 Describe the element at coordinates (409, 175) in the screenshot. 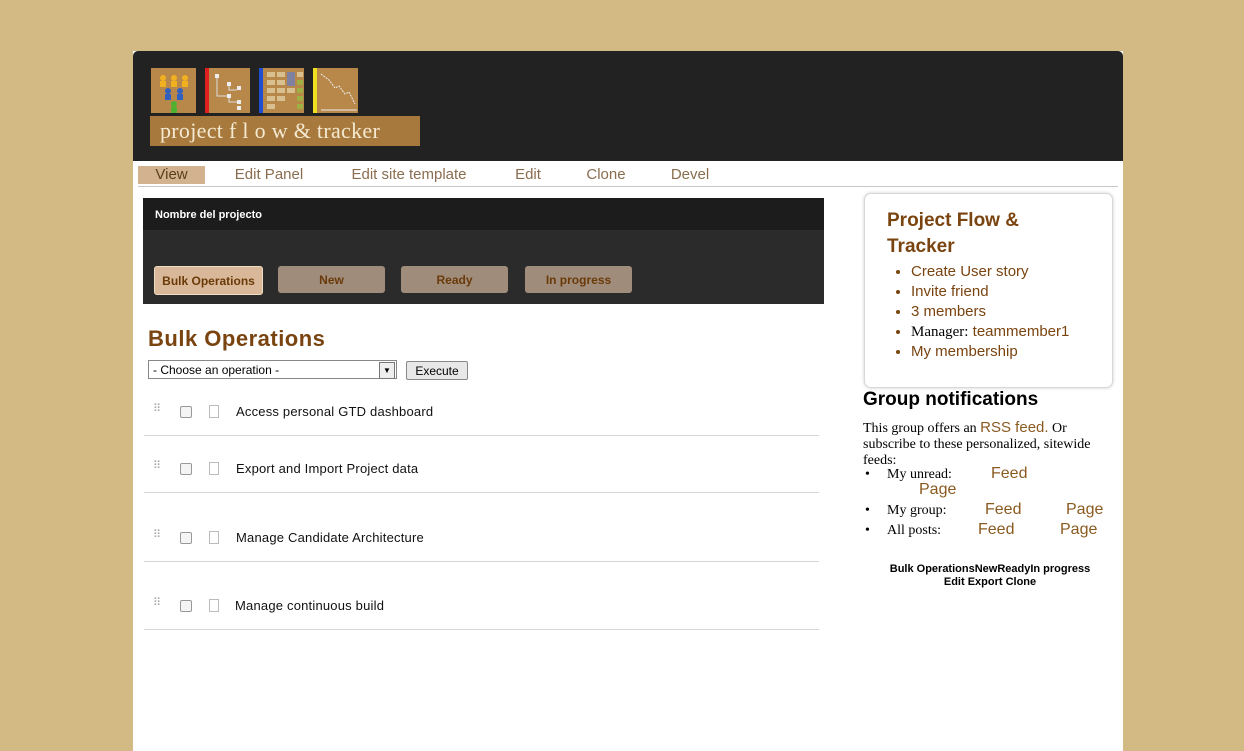

I see `tab-edit-site-template: Edit site template` at that location.